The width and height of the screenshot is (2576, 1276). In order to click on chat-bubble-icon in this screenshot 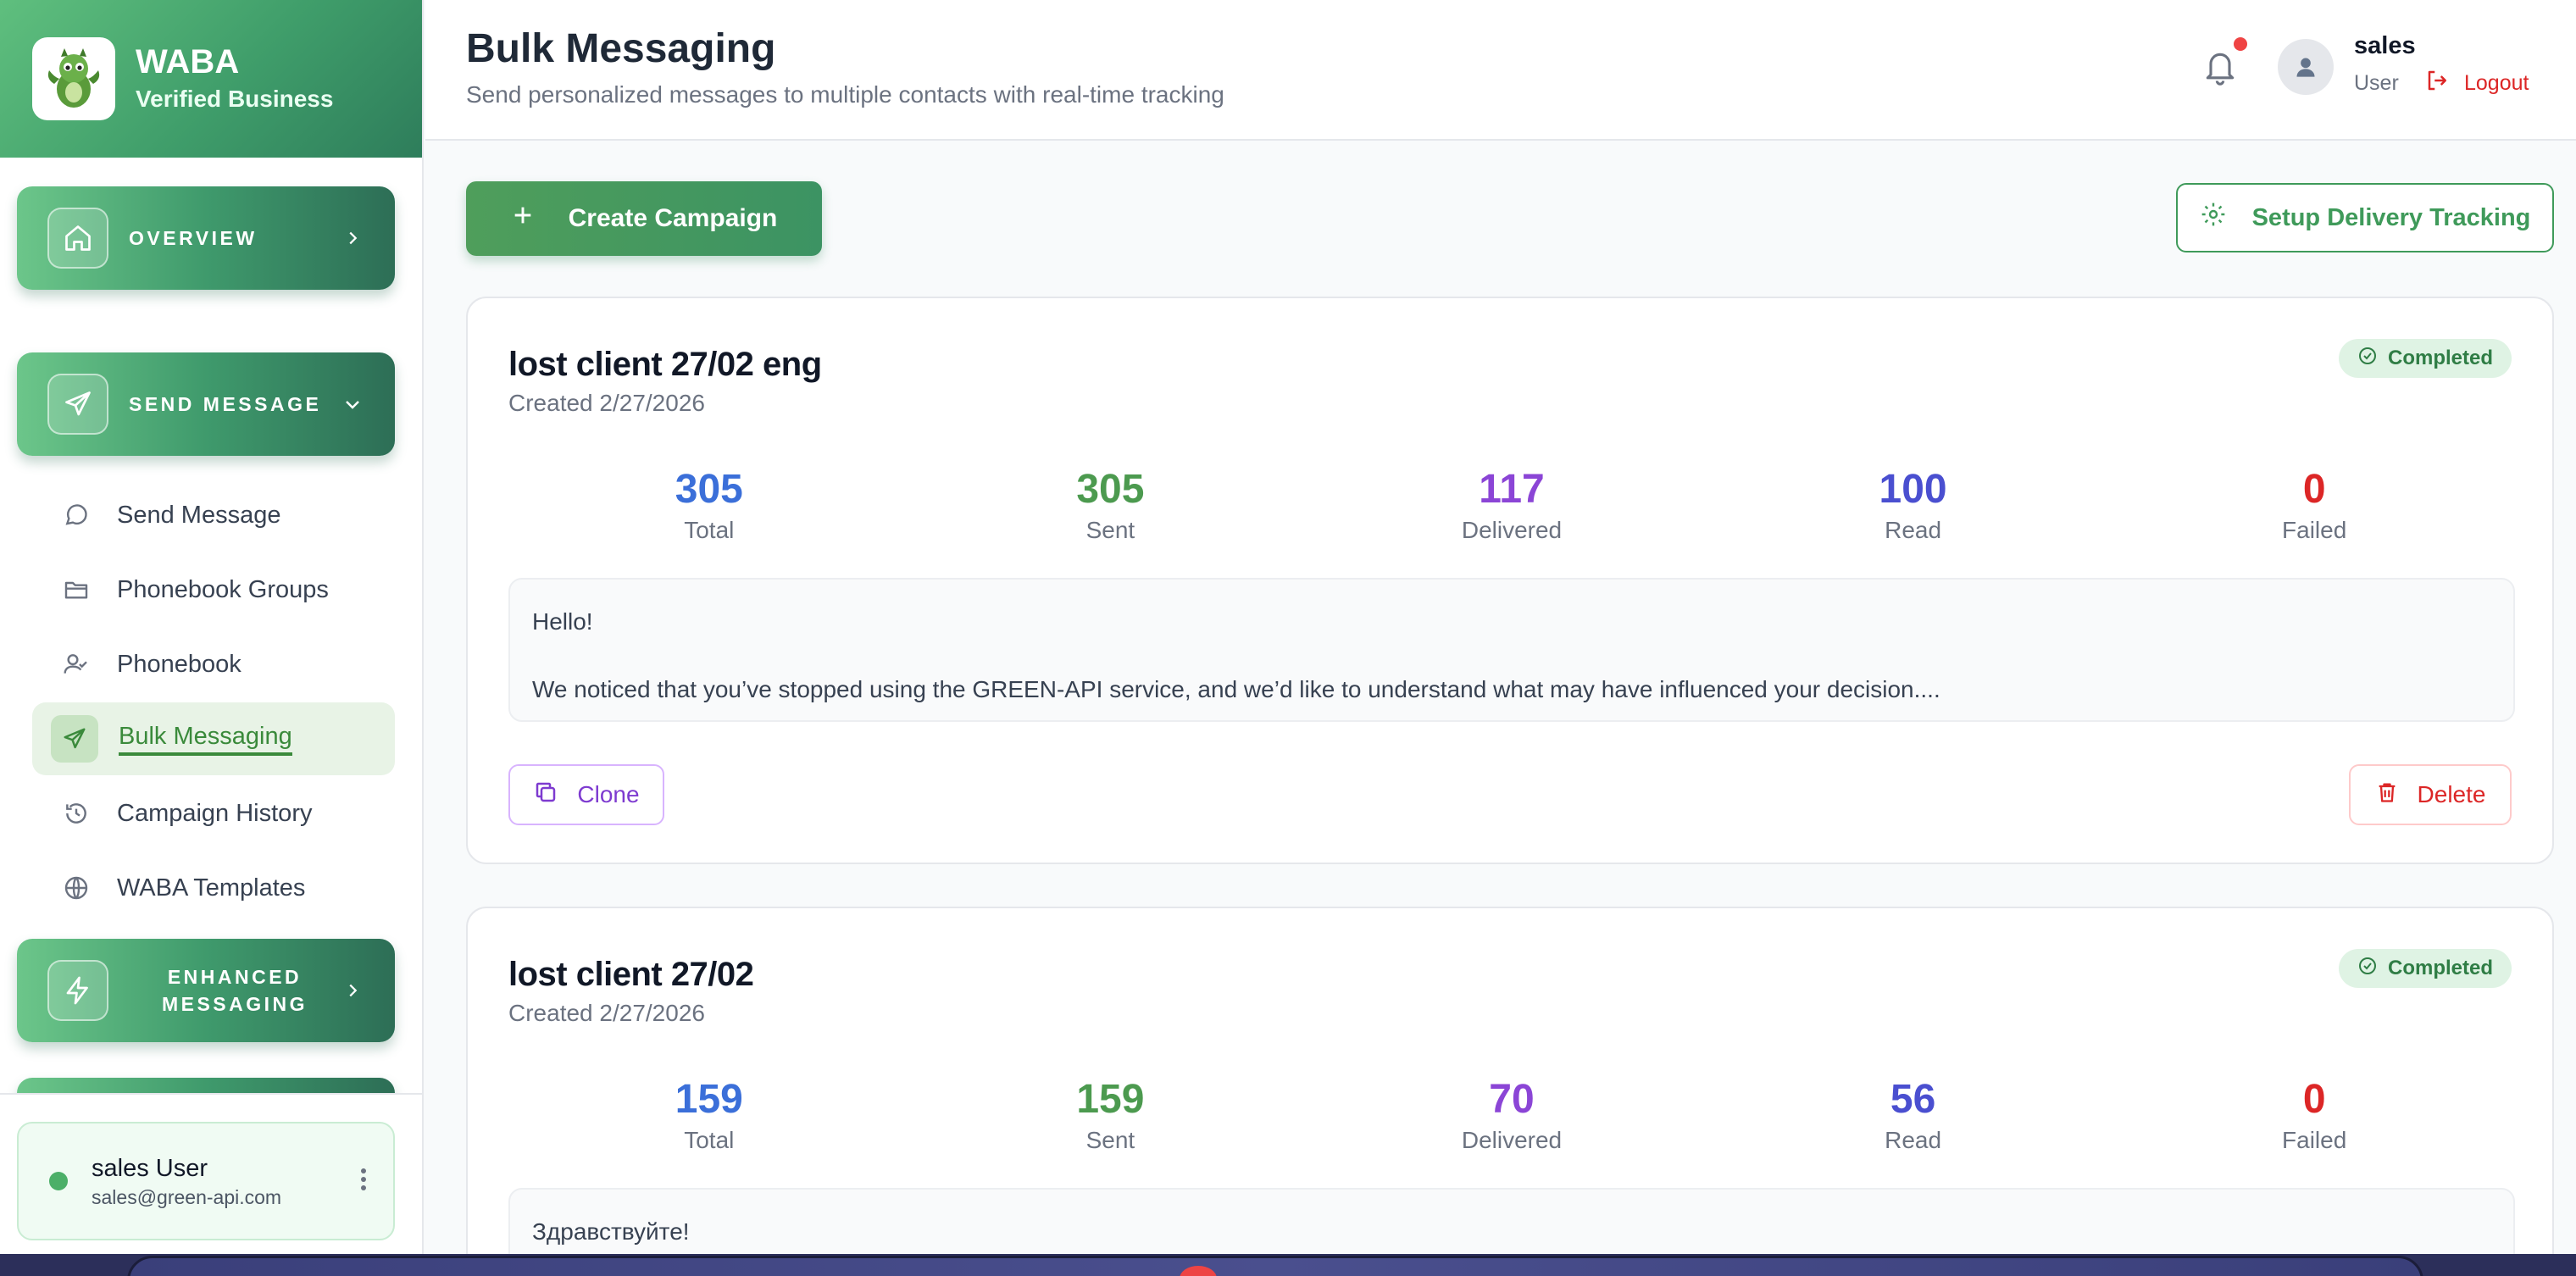, I will do `click(76, 515)`.